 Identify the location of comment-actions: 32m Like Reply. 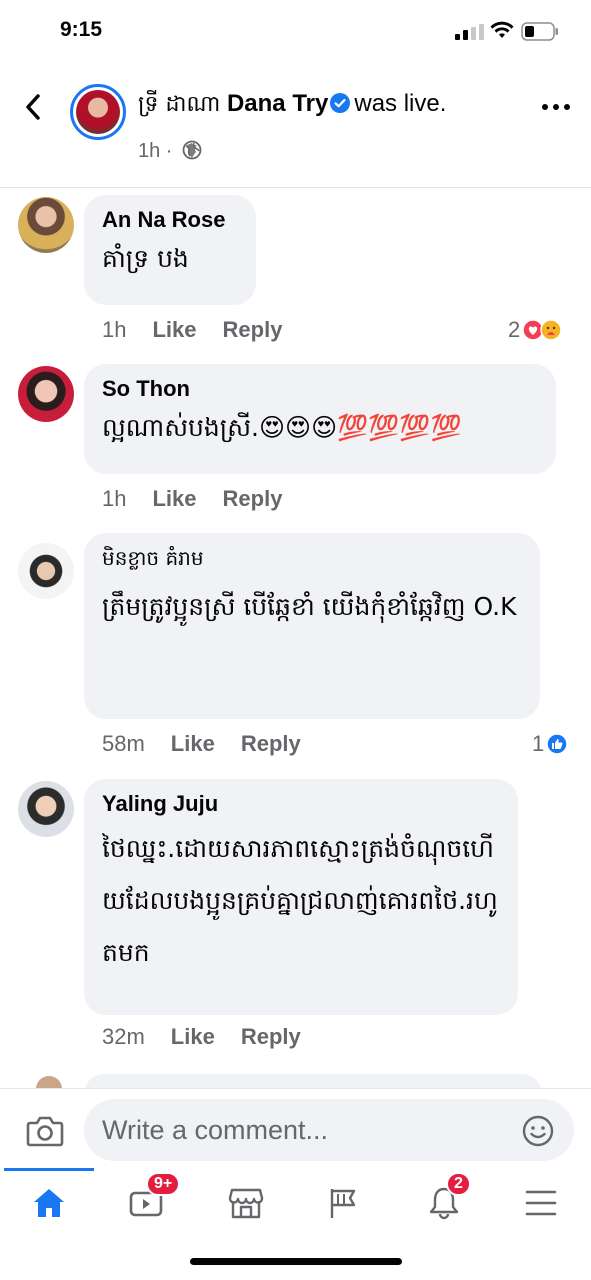
(214, 1037).